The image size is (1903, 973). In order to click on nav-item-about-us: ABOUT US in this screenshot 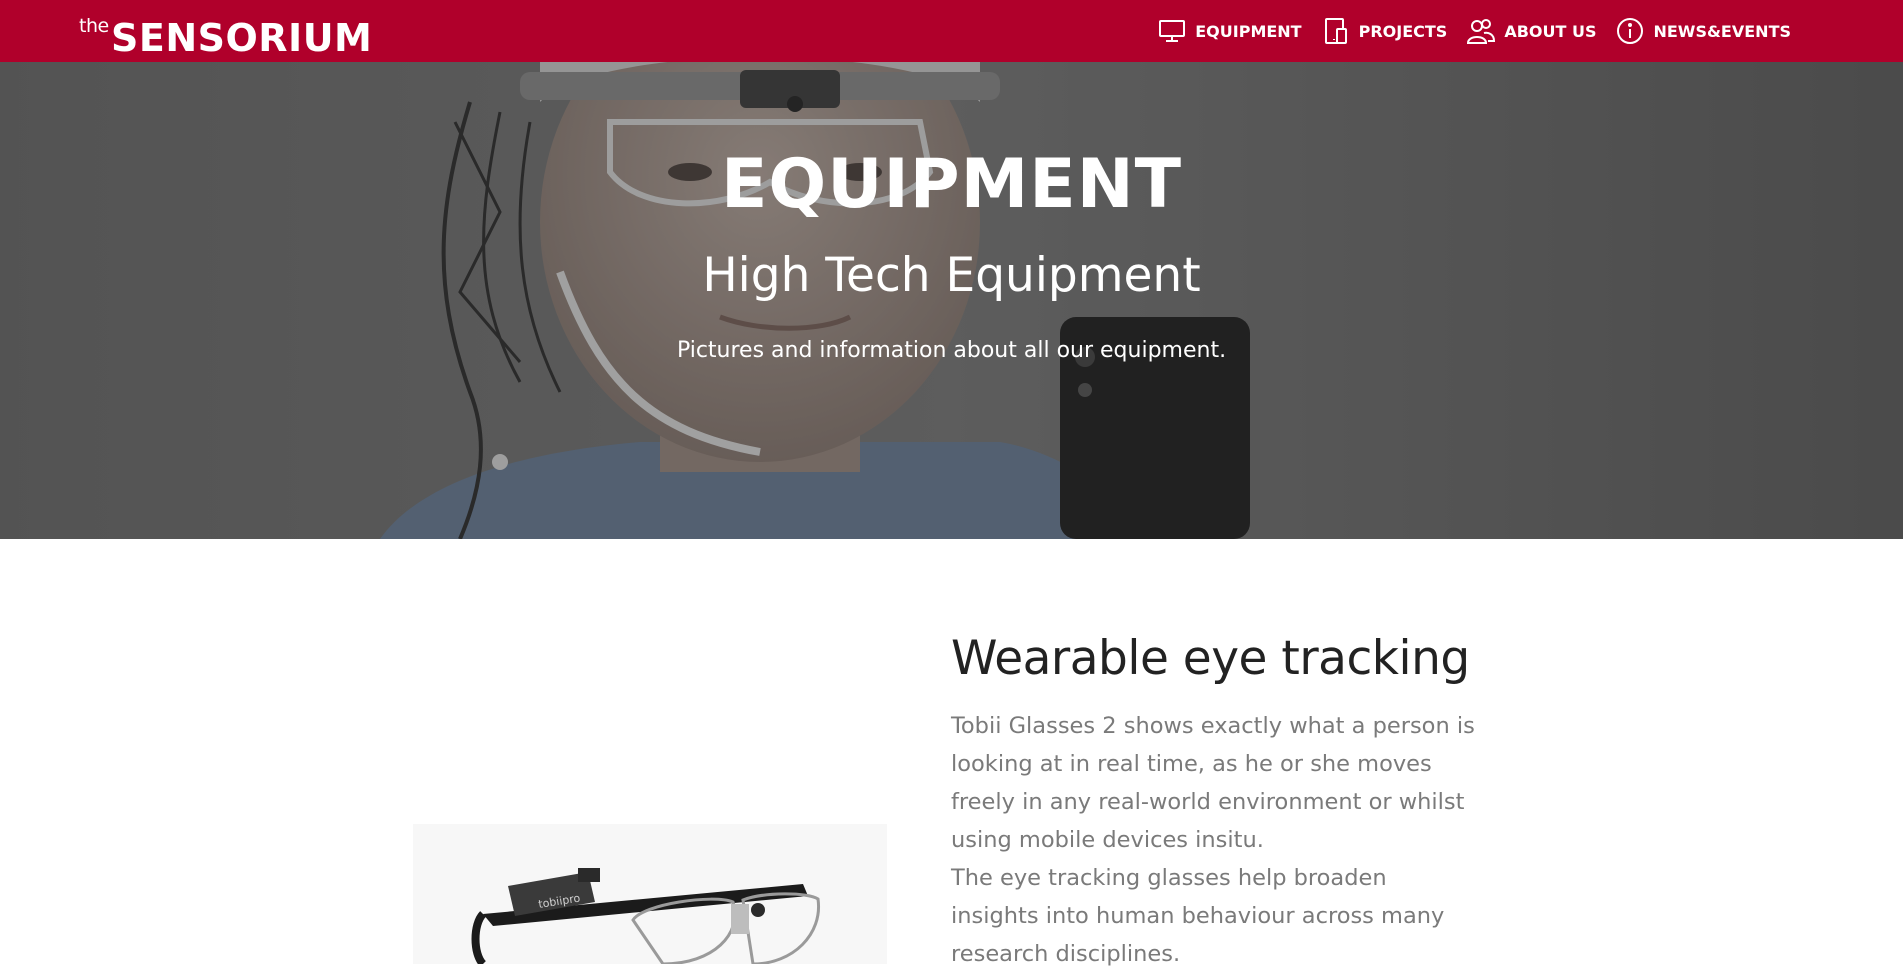, I will do `click(1531, 31)`.